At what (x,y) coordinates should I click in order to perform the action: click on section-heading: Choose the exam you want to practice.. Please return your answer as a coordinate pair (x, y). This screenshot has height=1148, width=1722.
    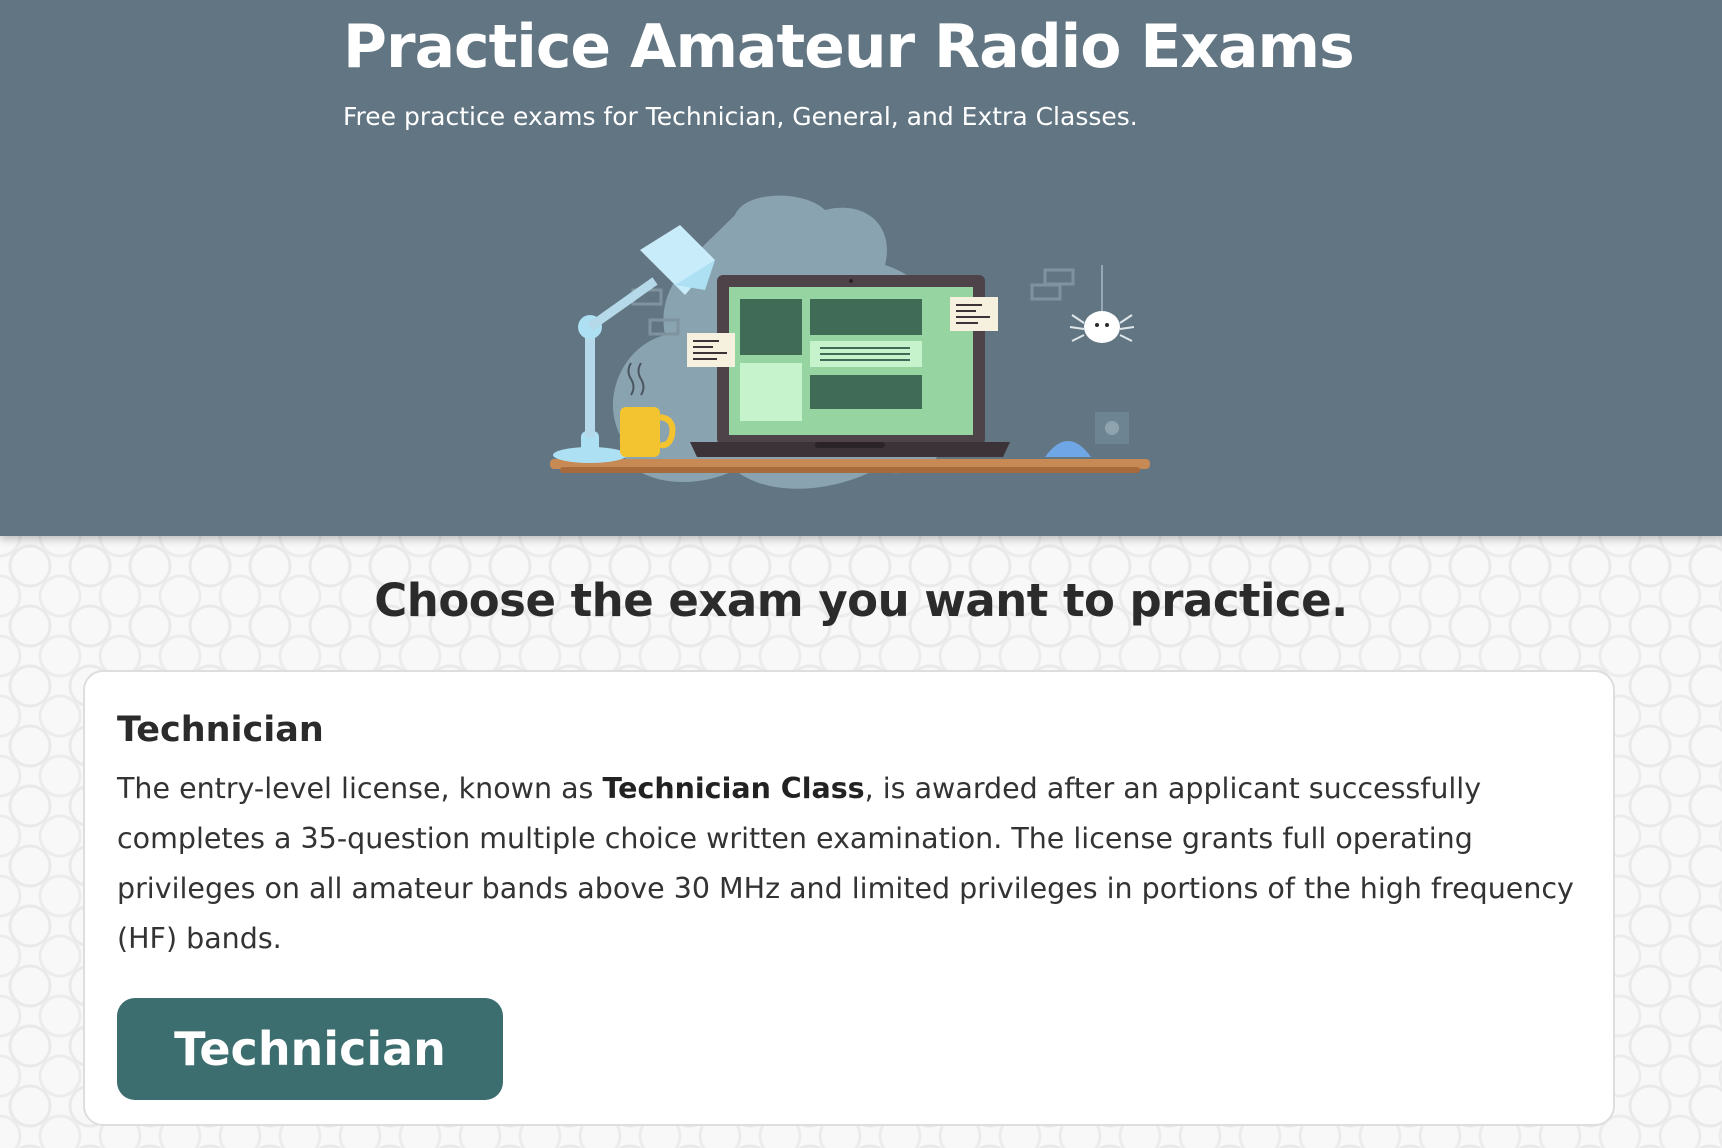
    Looking at the image, I should click on (861, 600).